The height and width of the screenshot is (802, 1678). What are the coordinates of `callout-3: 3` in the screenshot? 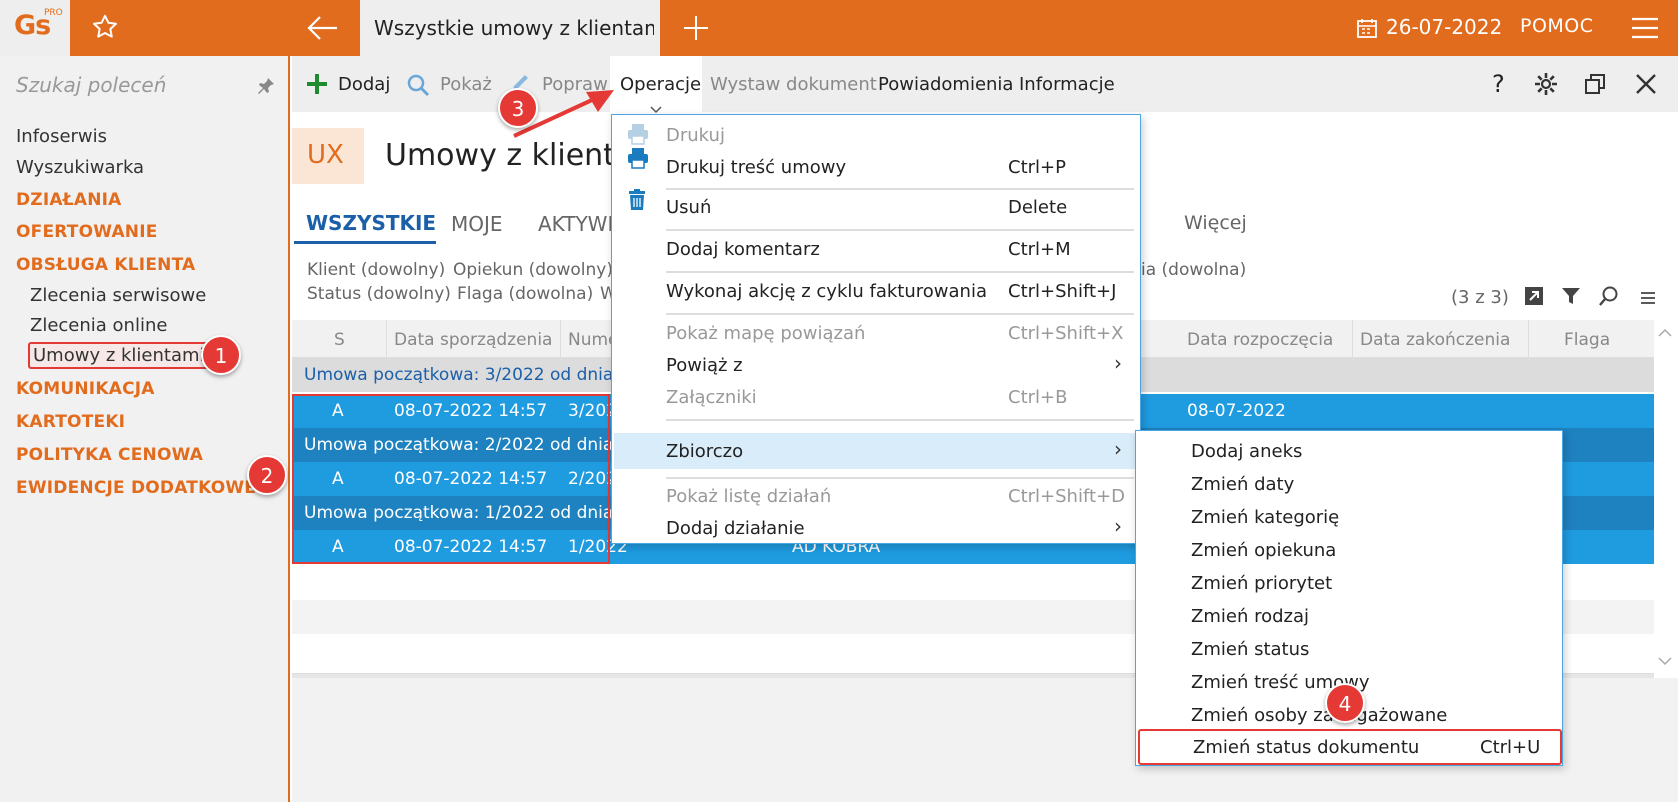 It's located at (518, 108).